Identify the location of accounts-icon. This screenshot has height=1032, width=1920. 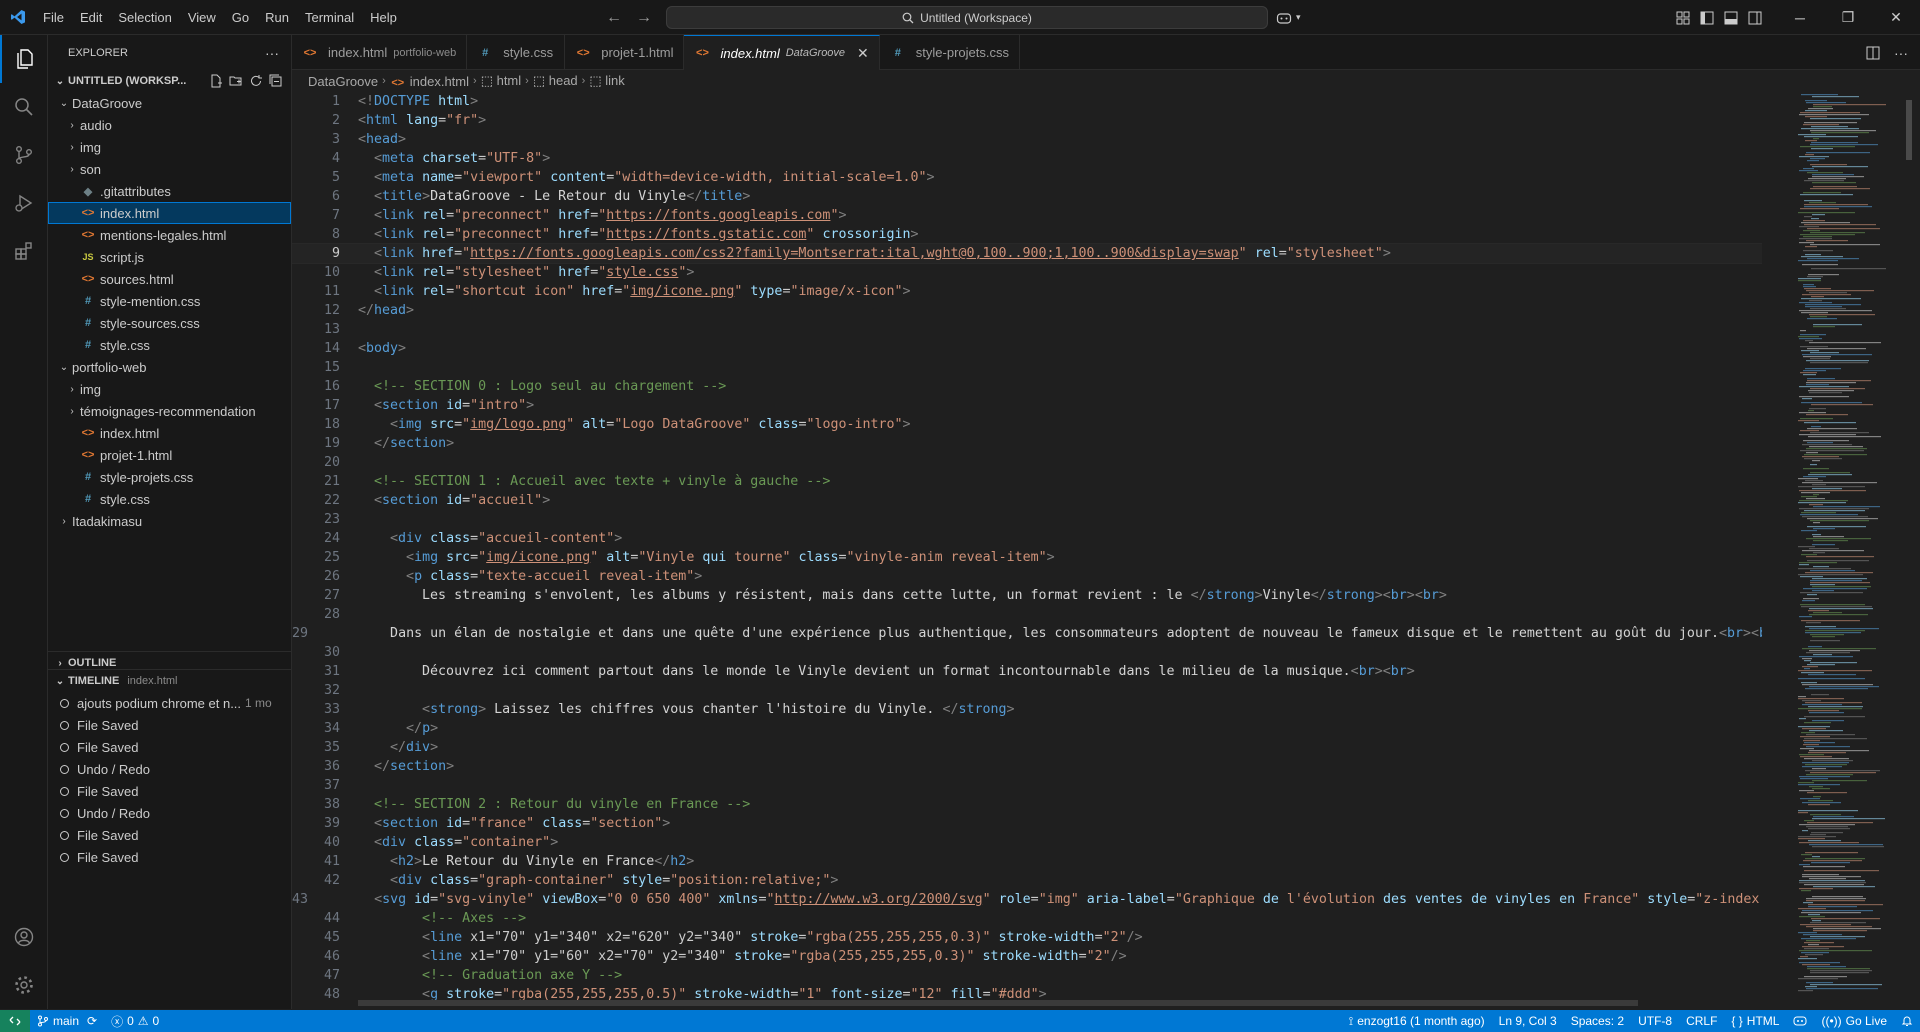
(24, 937).